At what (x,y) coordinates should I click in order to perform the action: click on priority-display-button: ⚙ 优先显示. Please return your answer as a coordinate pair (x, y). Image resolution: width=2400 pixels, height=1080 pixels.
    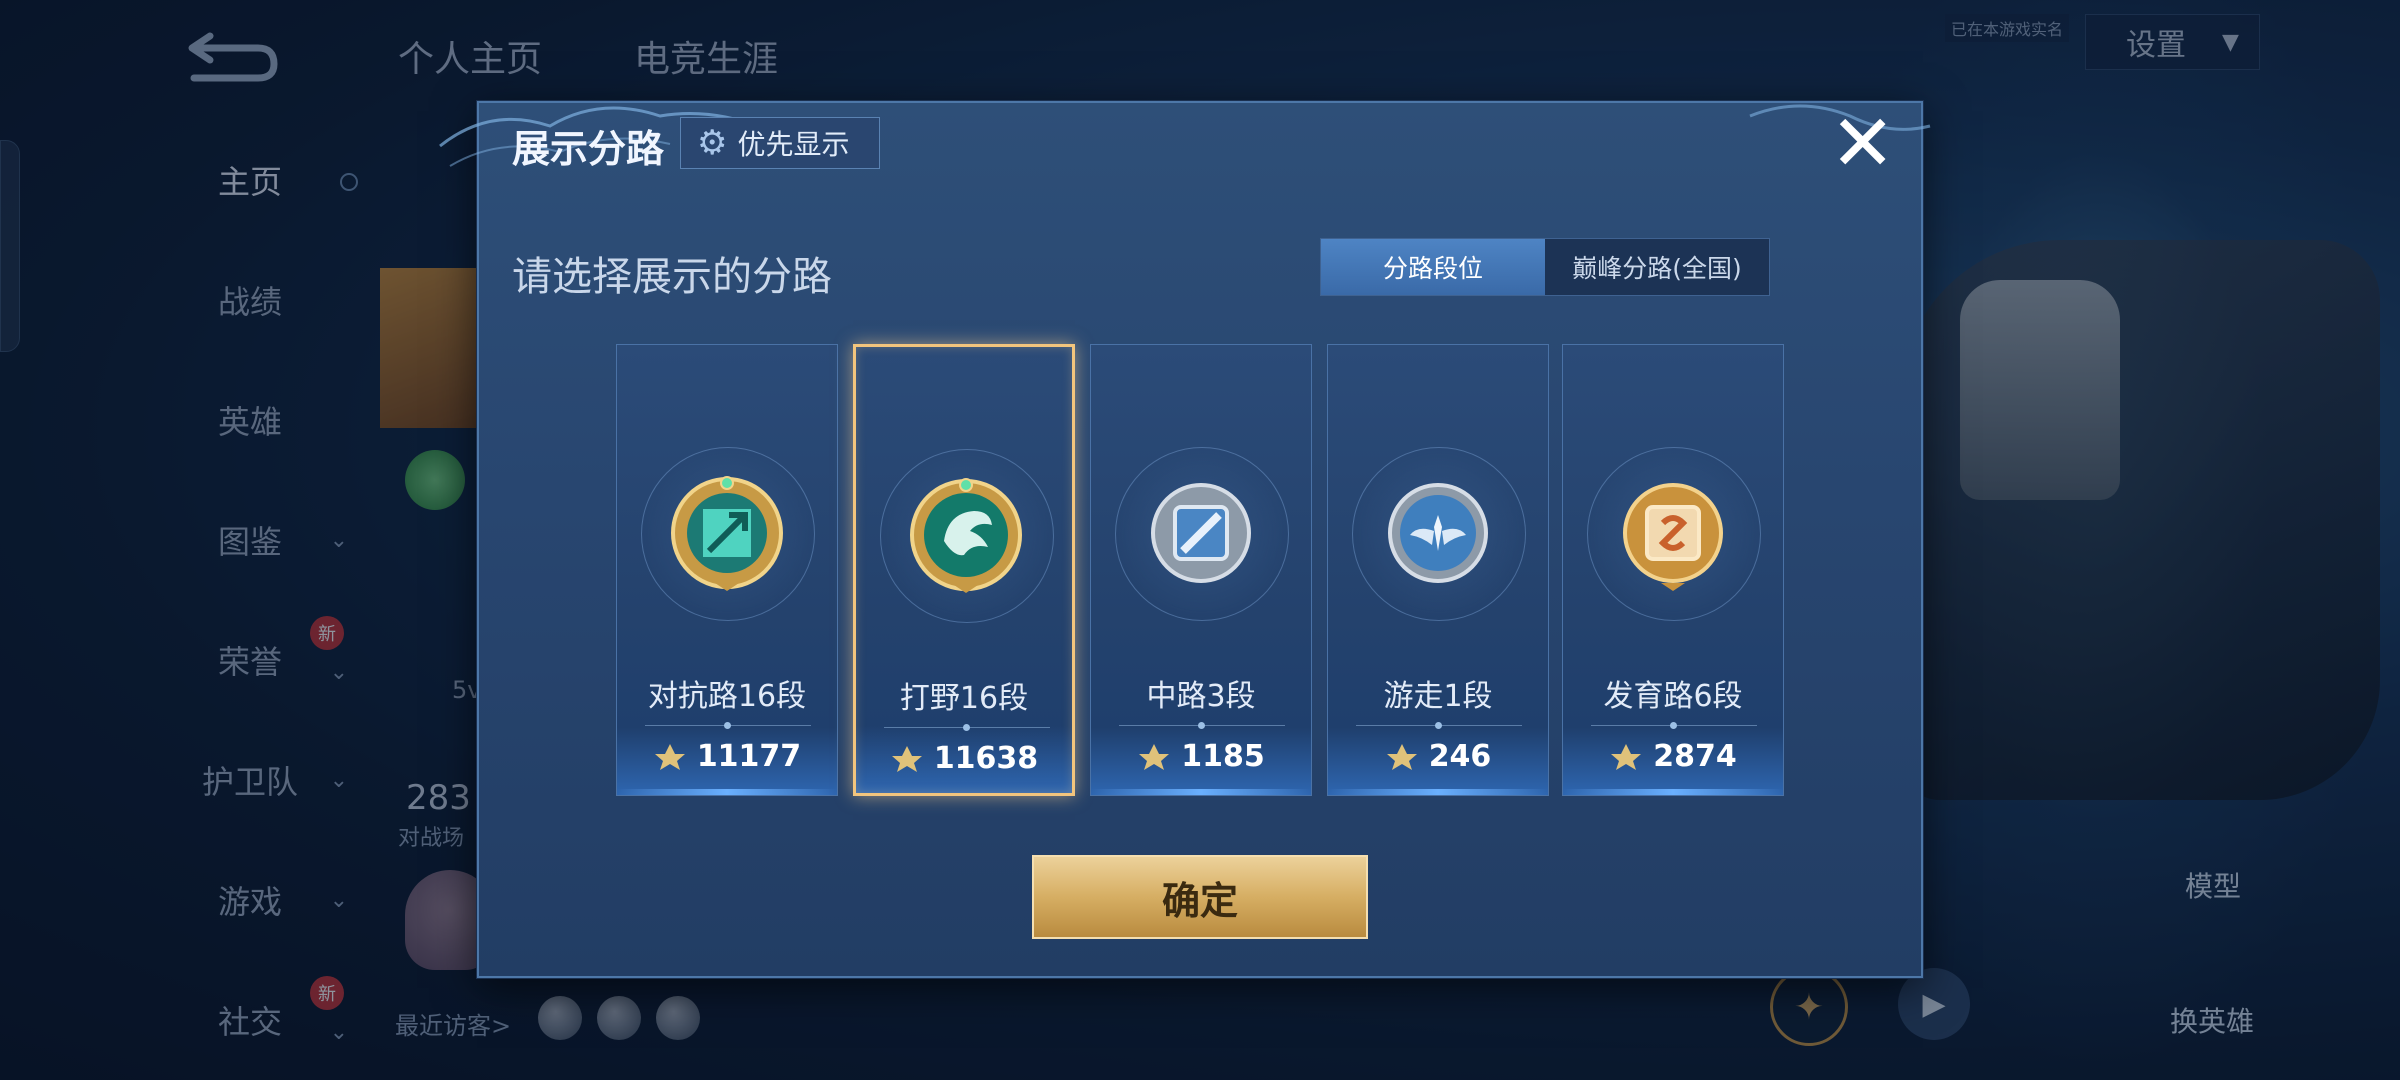
    Looking at the image, I should click on (780, 143).